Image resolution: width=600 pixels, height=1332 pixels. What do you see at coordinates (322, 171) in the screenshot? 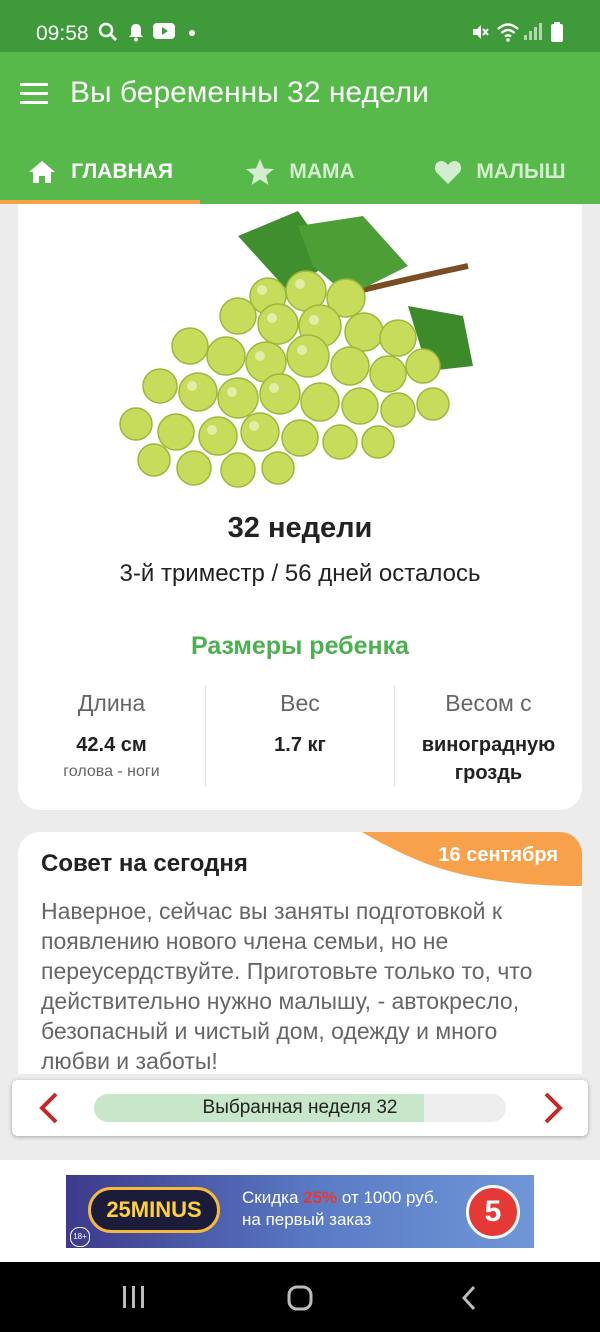
I see `tab-mama-label: МАМА` at bounding box center [322, 171].